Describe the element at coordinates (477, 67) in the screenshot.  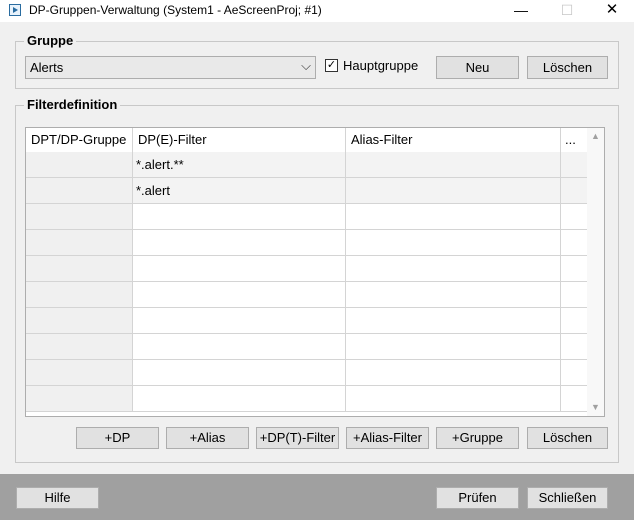
I see `neu-button: Neu` at that location.